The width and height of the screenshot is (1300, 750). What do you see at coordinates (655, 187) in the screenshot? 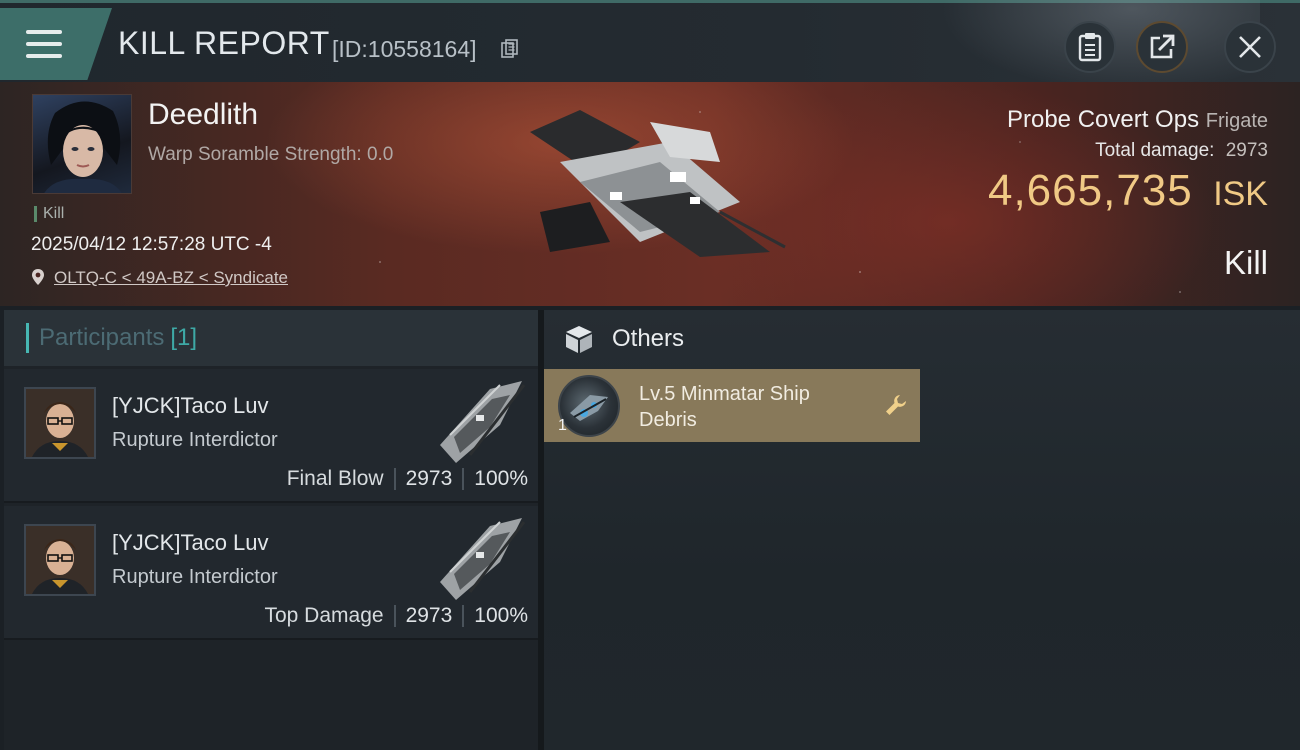
I see `victim-ship-image` at bounding box center [655, 187].